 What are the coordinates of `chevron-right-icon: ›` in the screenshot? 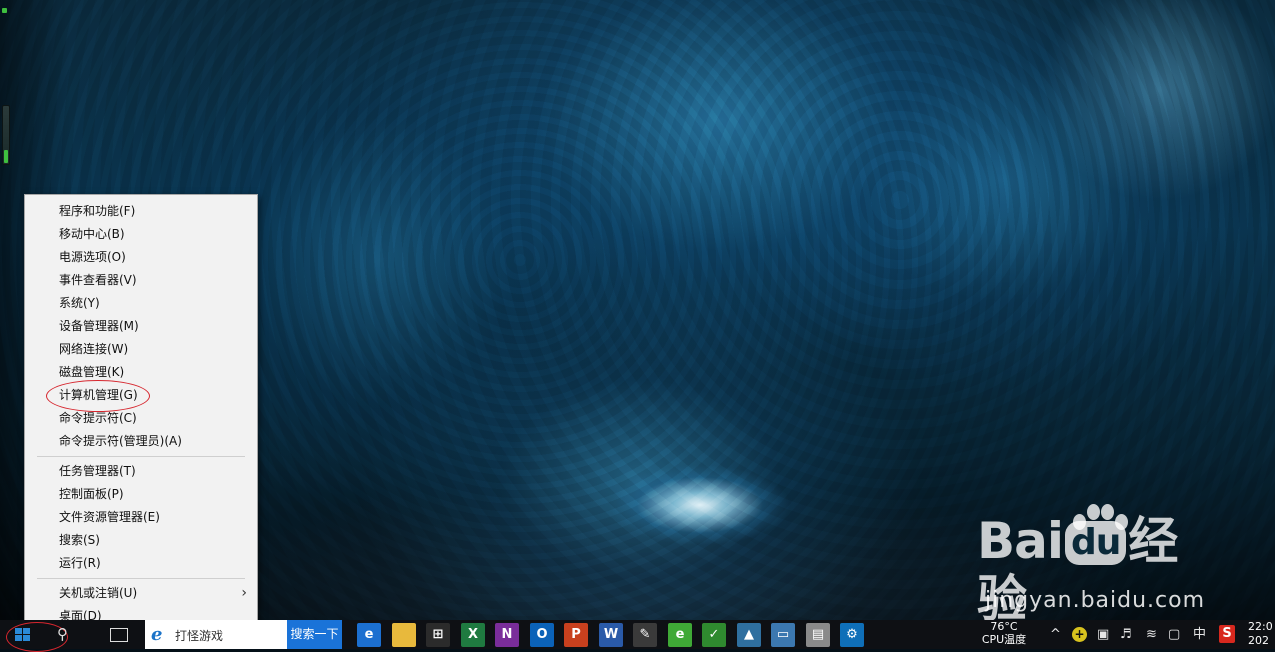 It's located at (244, 593).